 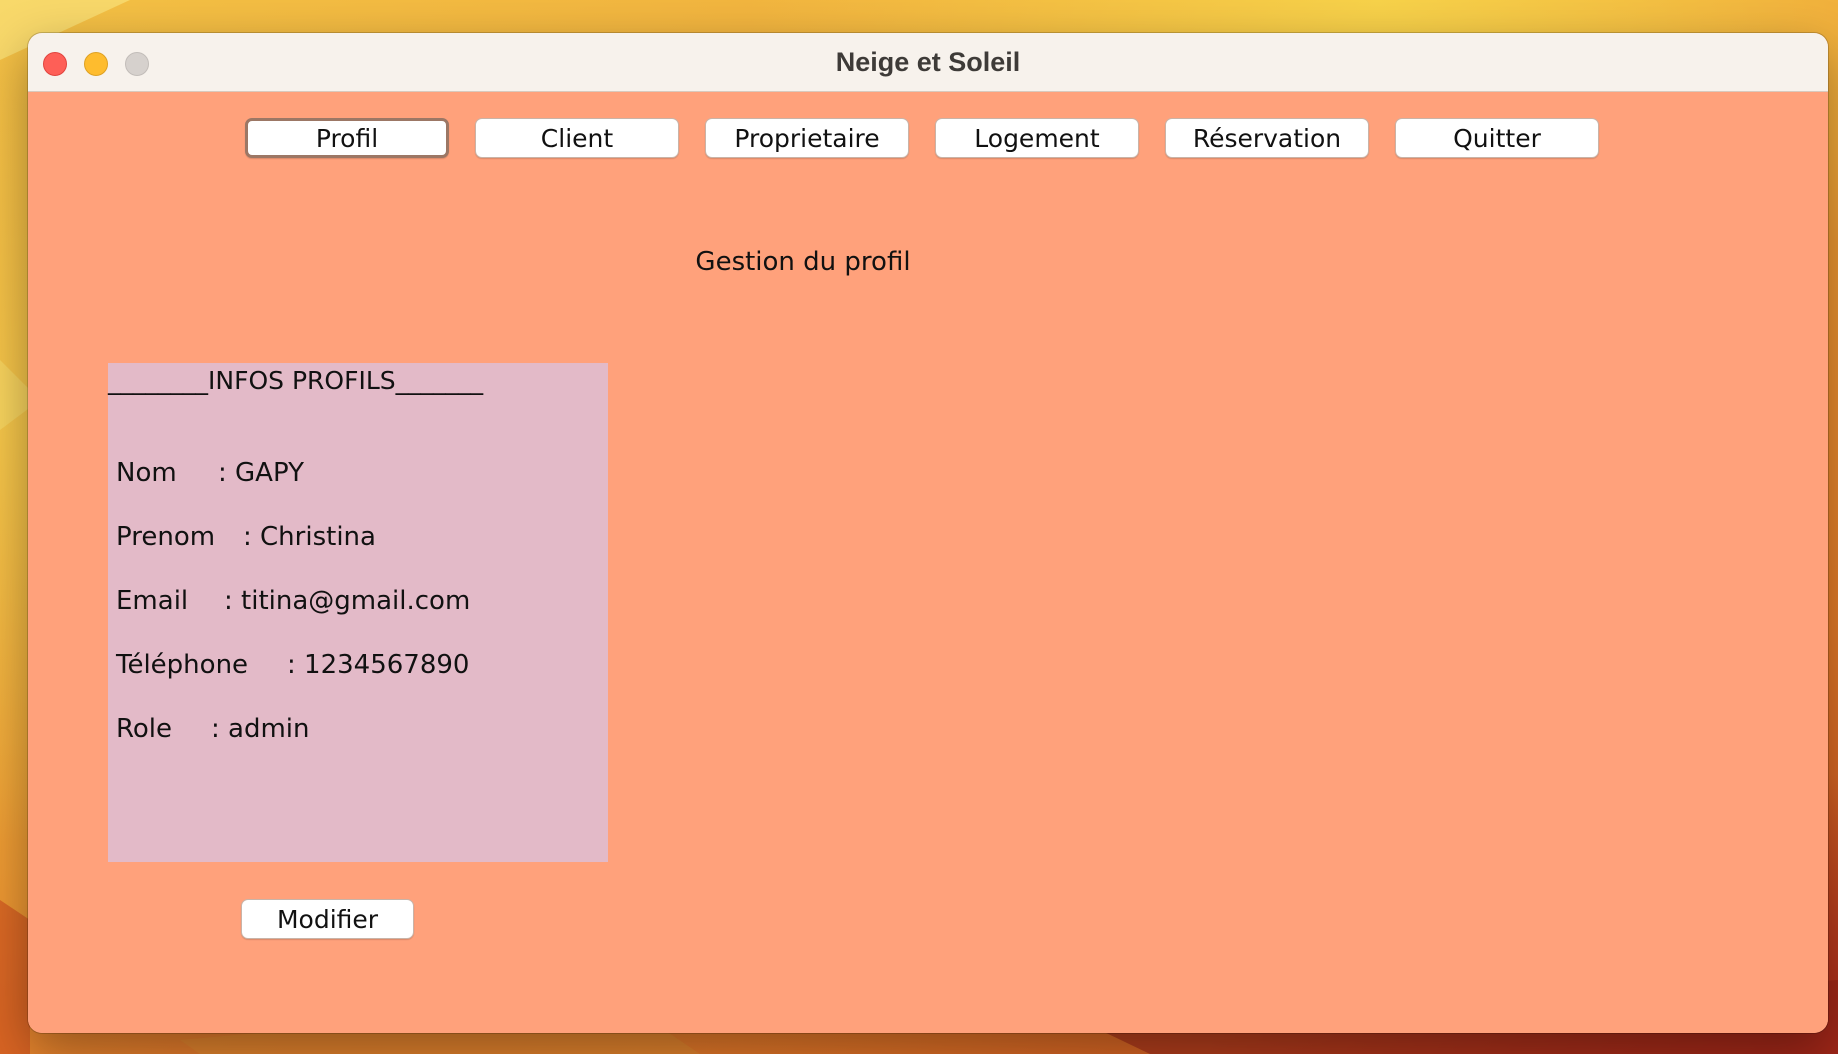 What do you see at coordinates (356, 601) in the screenshot?
I see `info-value: titina@gmail.com` at bounding box center [356, 601].